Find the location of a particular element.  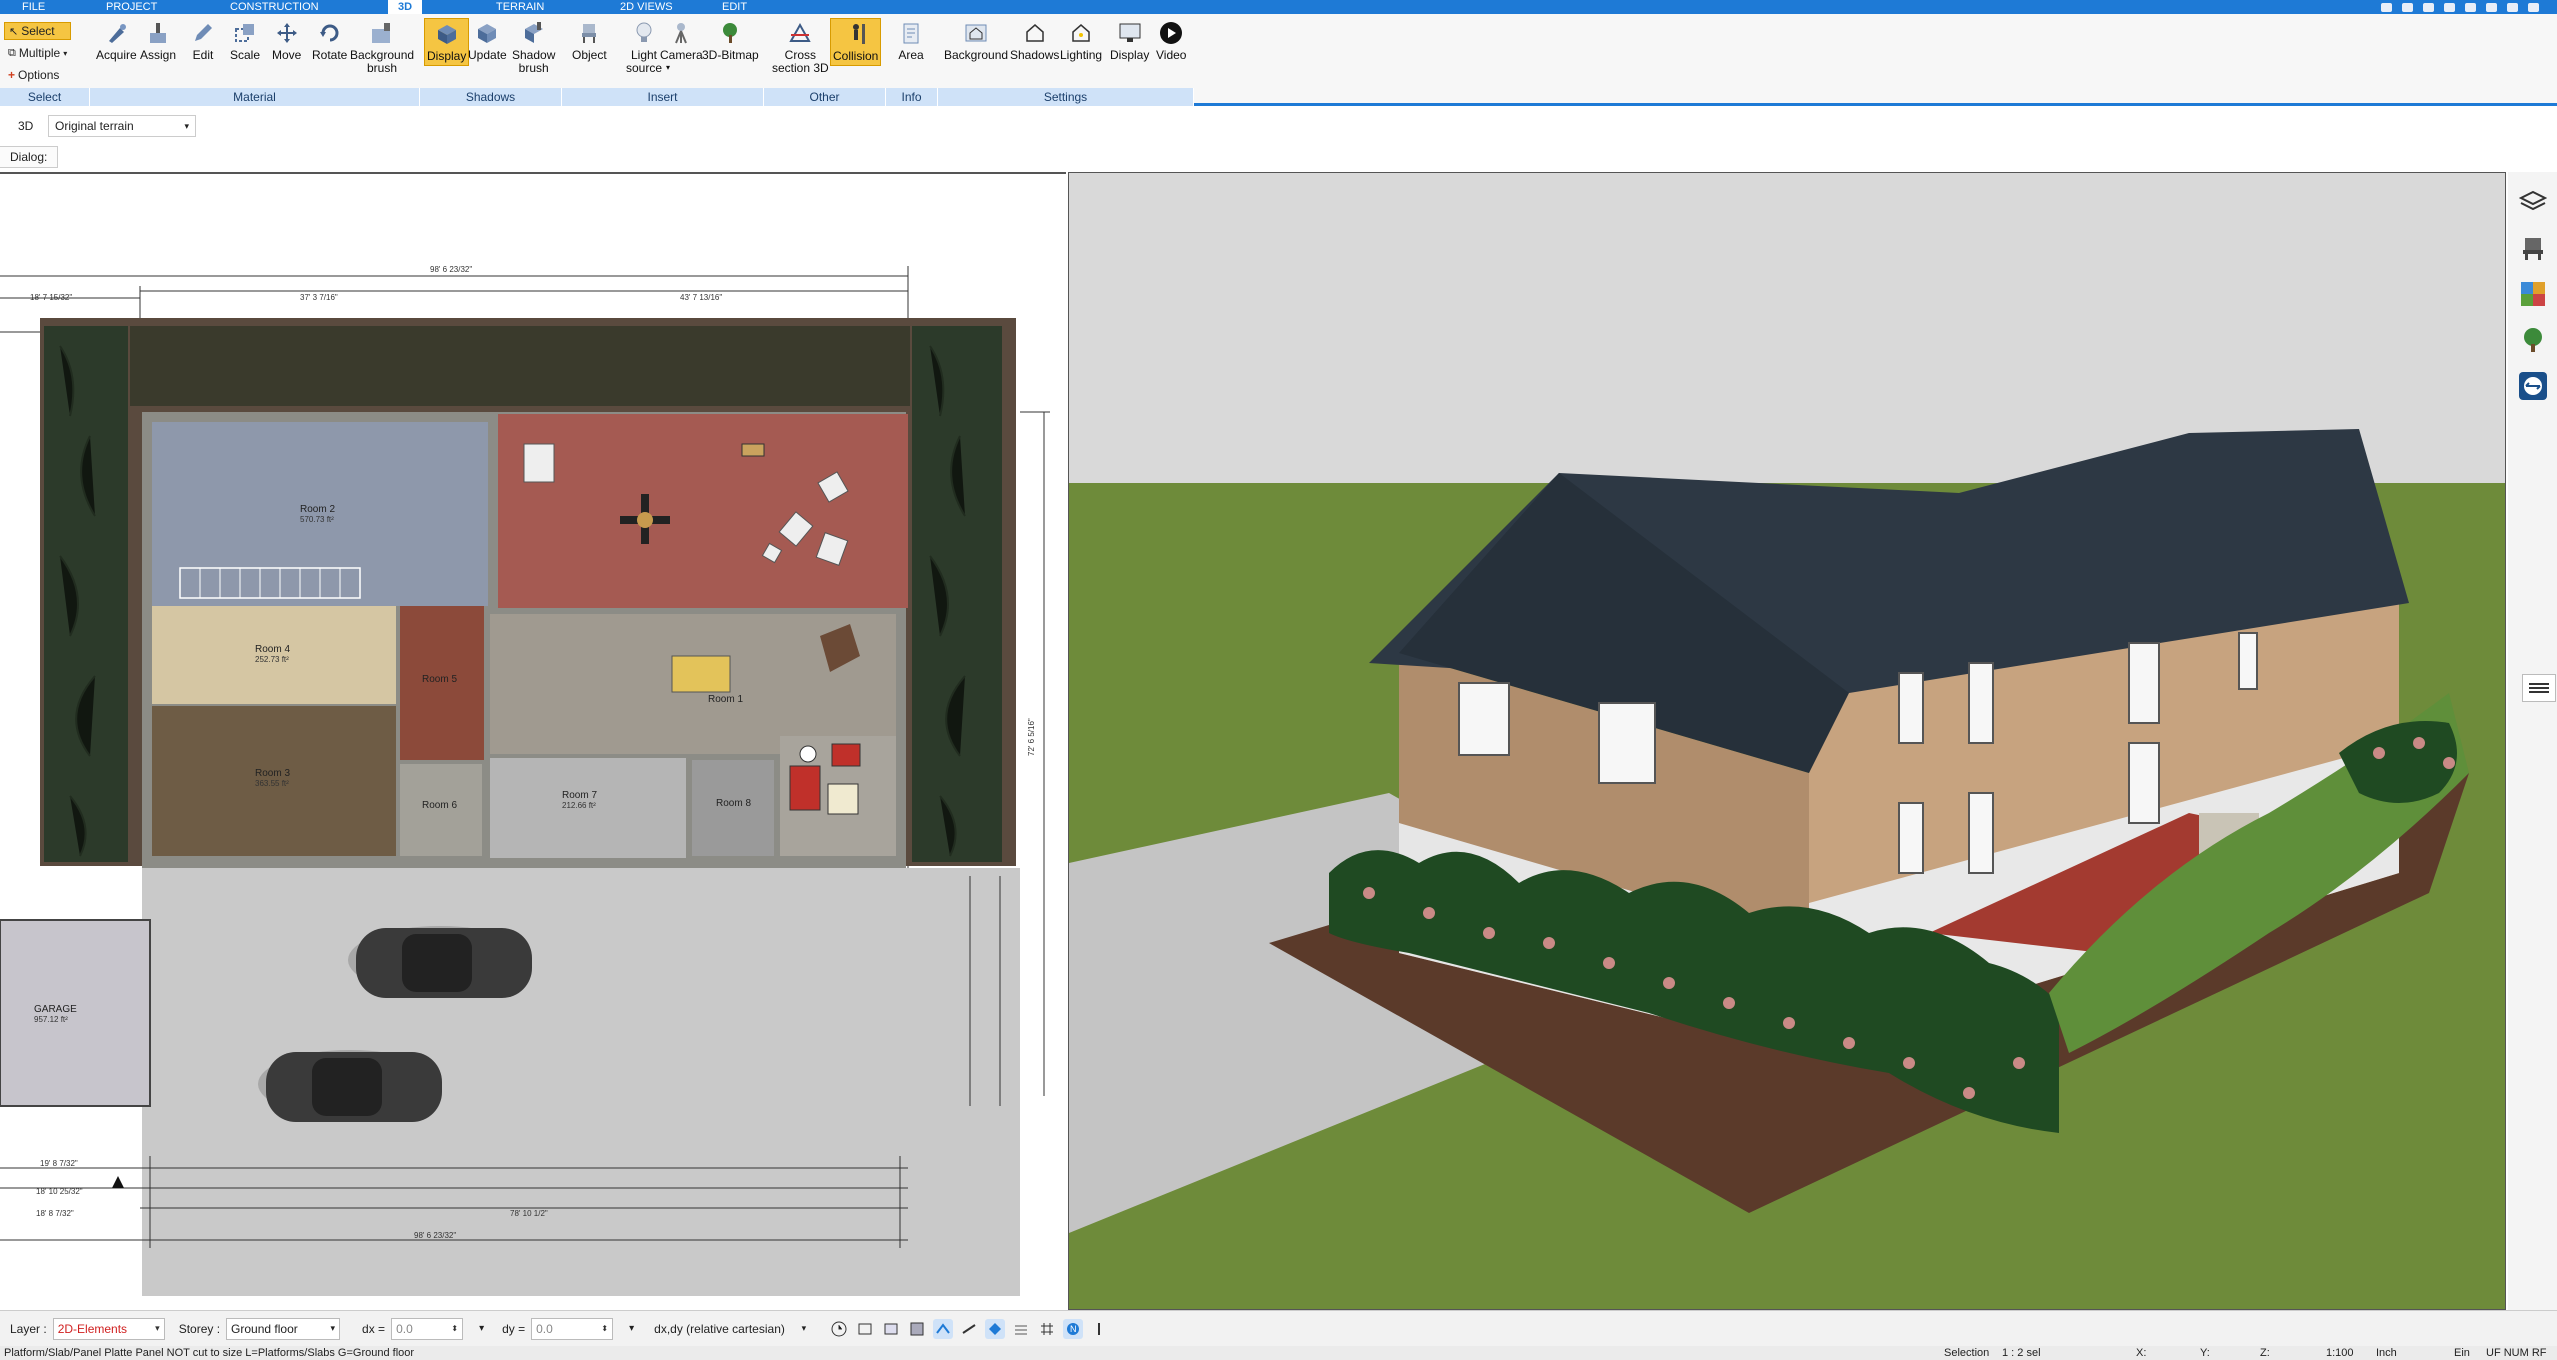

select-button: ↖ Select is located at coordinates (38, 31).